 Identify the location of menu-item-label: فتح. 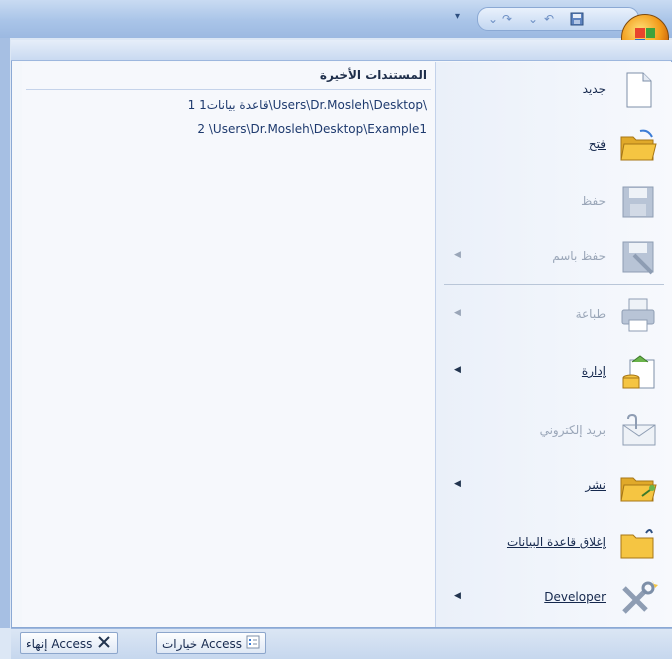
(597, 144).